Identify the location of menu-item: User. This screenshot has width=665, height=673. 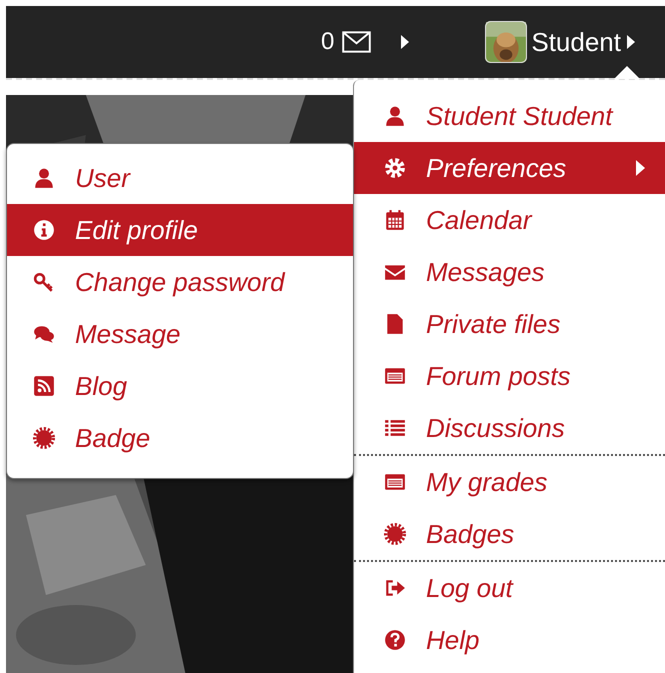
(180, 178).